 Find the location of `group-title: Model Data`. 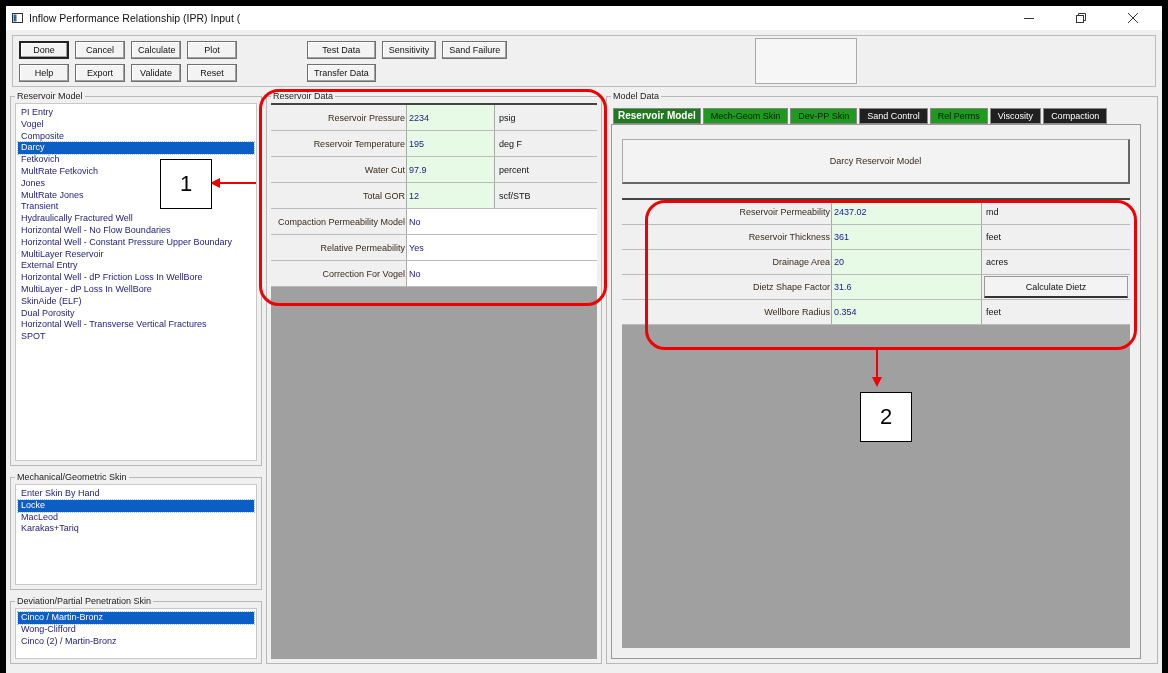

group-title: Model Data is located at coordinates (636, 96).